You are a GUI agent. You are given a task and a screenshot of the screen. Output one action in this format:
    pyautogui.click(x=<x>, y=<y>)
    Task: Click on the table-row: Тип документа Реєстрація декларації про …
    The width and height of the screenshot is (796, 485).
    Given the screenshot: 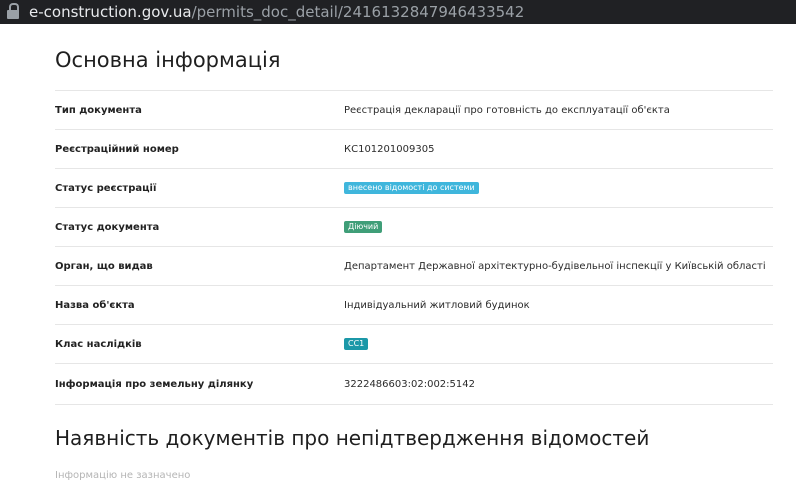 What is the action you would take?
    pyautogui.click(x=414, y=109)
    